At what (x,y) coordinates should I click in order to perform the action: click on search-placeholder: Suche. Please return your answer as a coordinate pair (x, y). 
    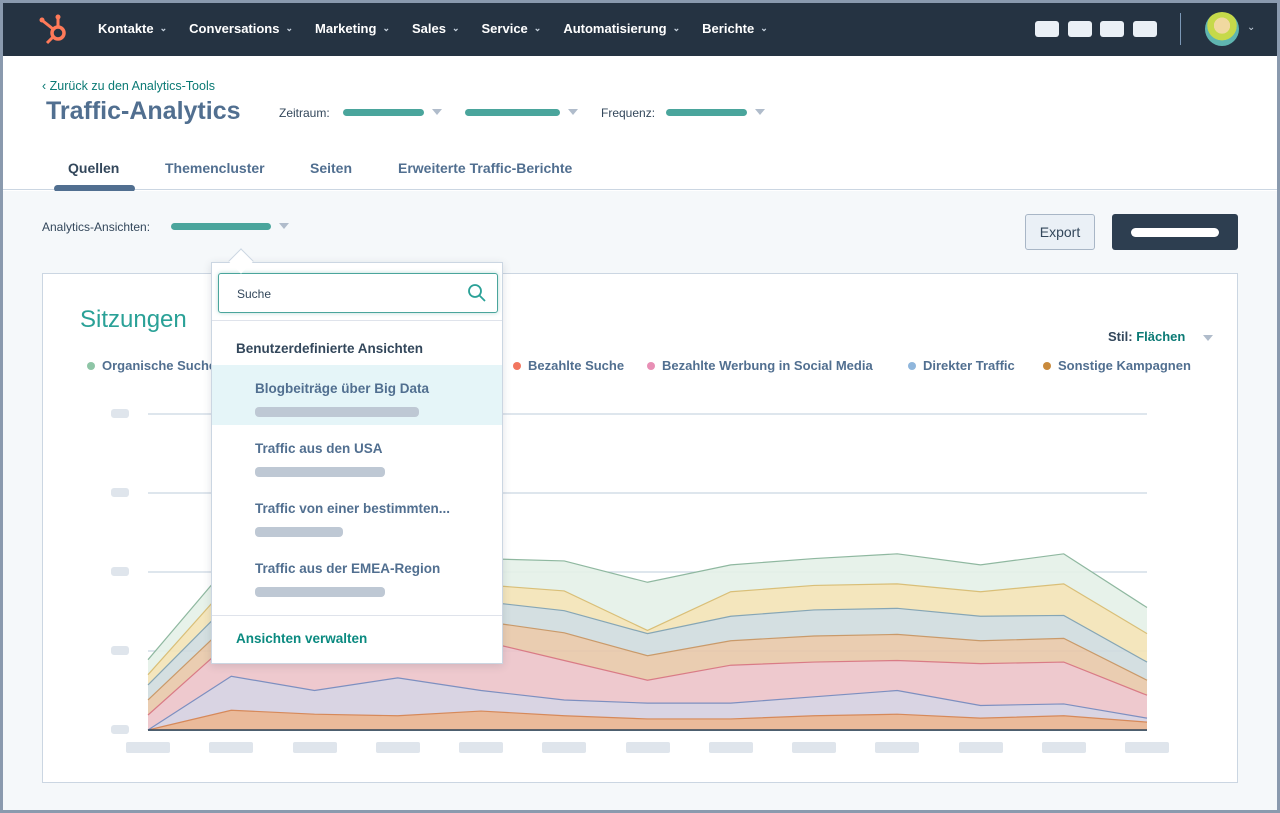
    Looking at the image, I should click on (254, 294).